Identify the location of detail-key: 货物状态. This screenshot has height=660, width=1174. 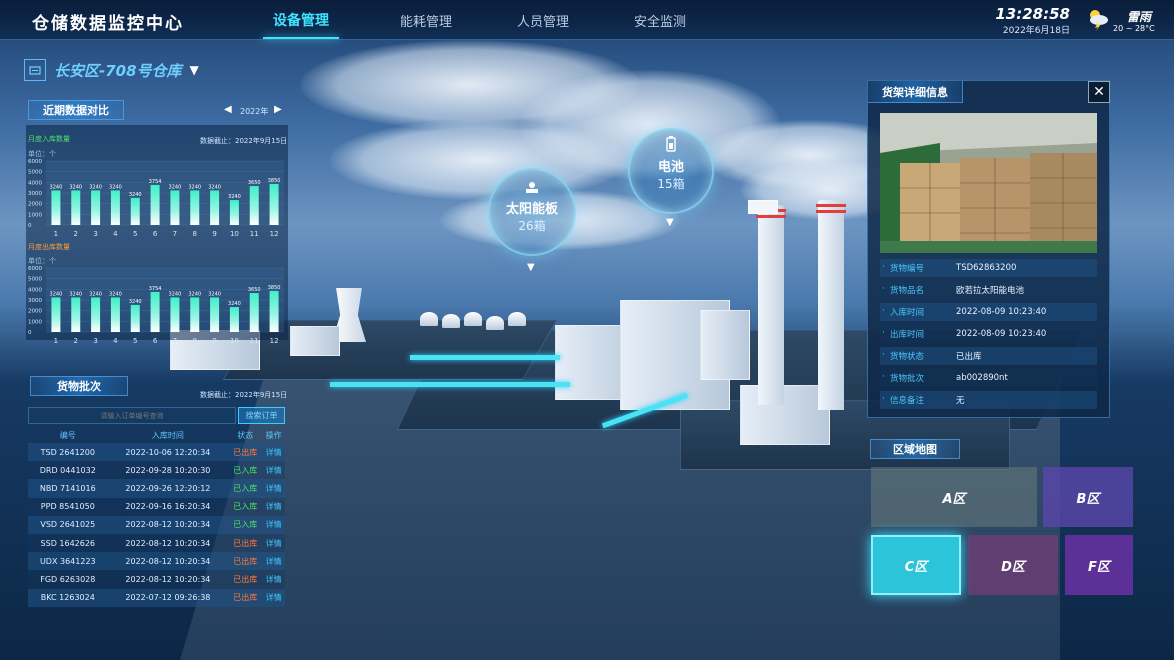
(918, 356).